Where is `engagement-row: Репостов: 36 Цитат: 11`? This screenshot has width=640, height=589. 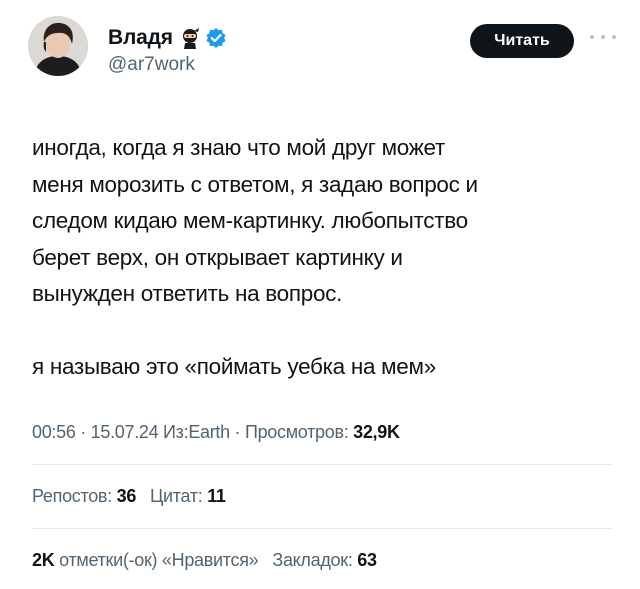 engagement-row: Репостов: 36 Цитат: 11 is located at coordinates (129, 496).